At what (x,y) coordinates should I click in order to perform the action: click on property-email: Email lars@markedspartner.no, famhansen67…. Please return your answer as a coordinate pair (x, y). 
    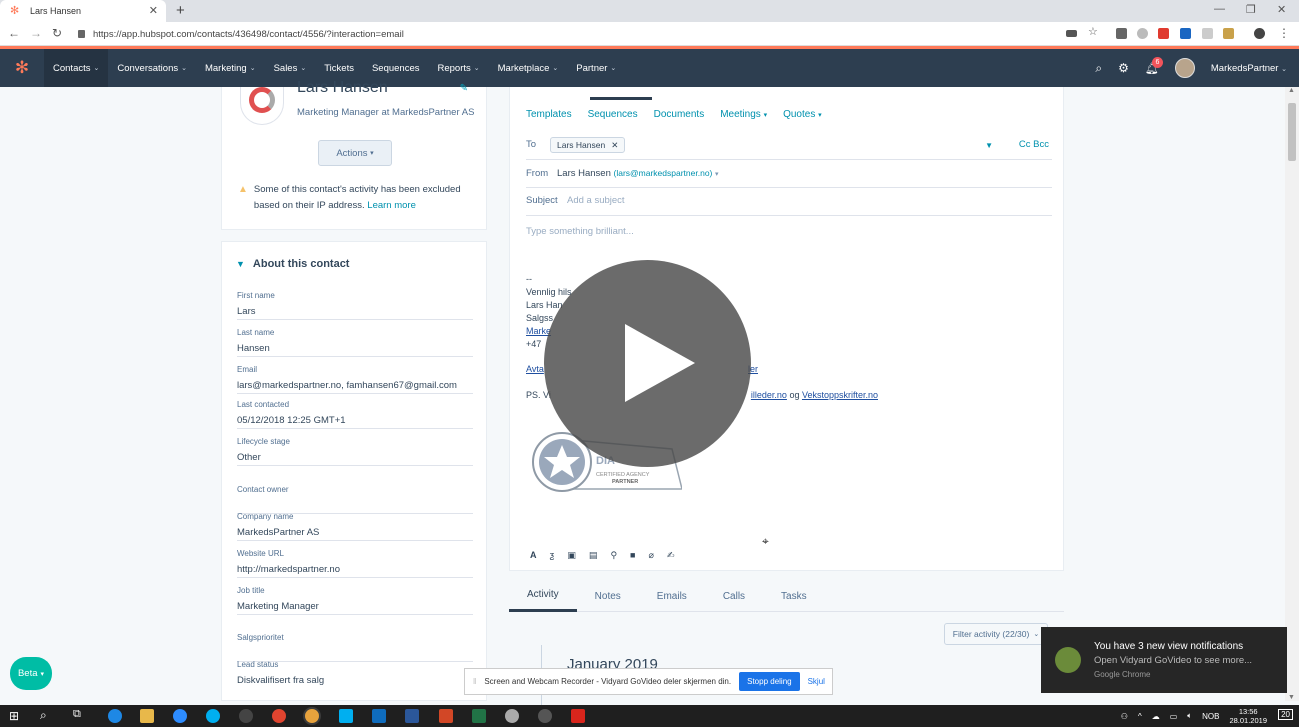
    Looking at the image, I should click on (355, 379).